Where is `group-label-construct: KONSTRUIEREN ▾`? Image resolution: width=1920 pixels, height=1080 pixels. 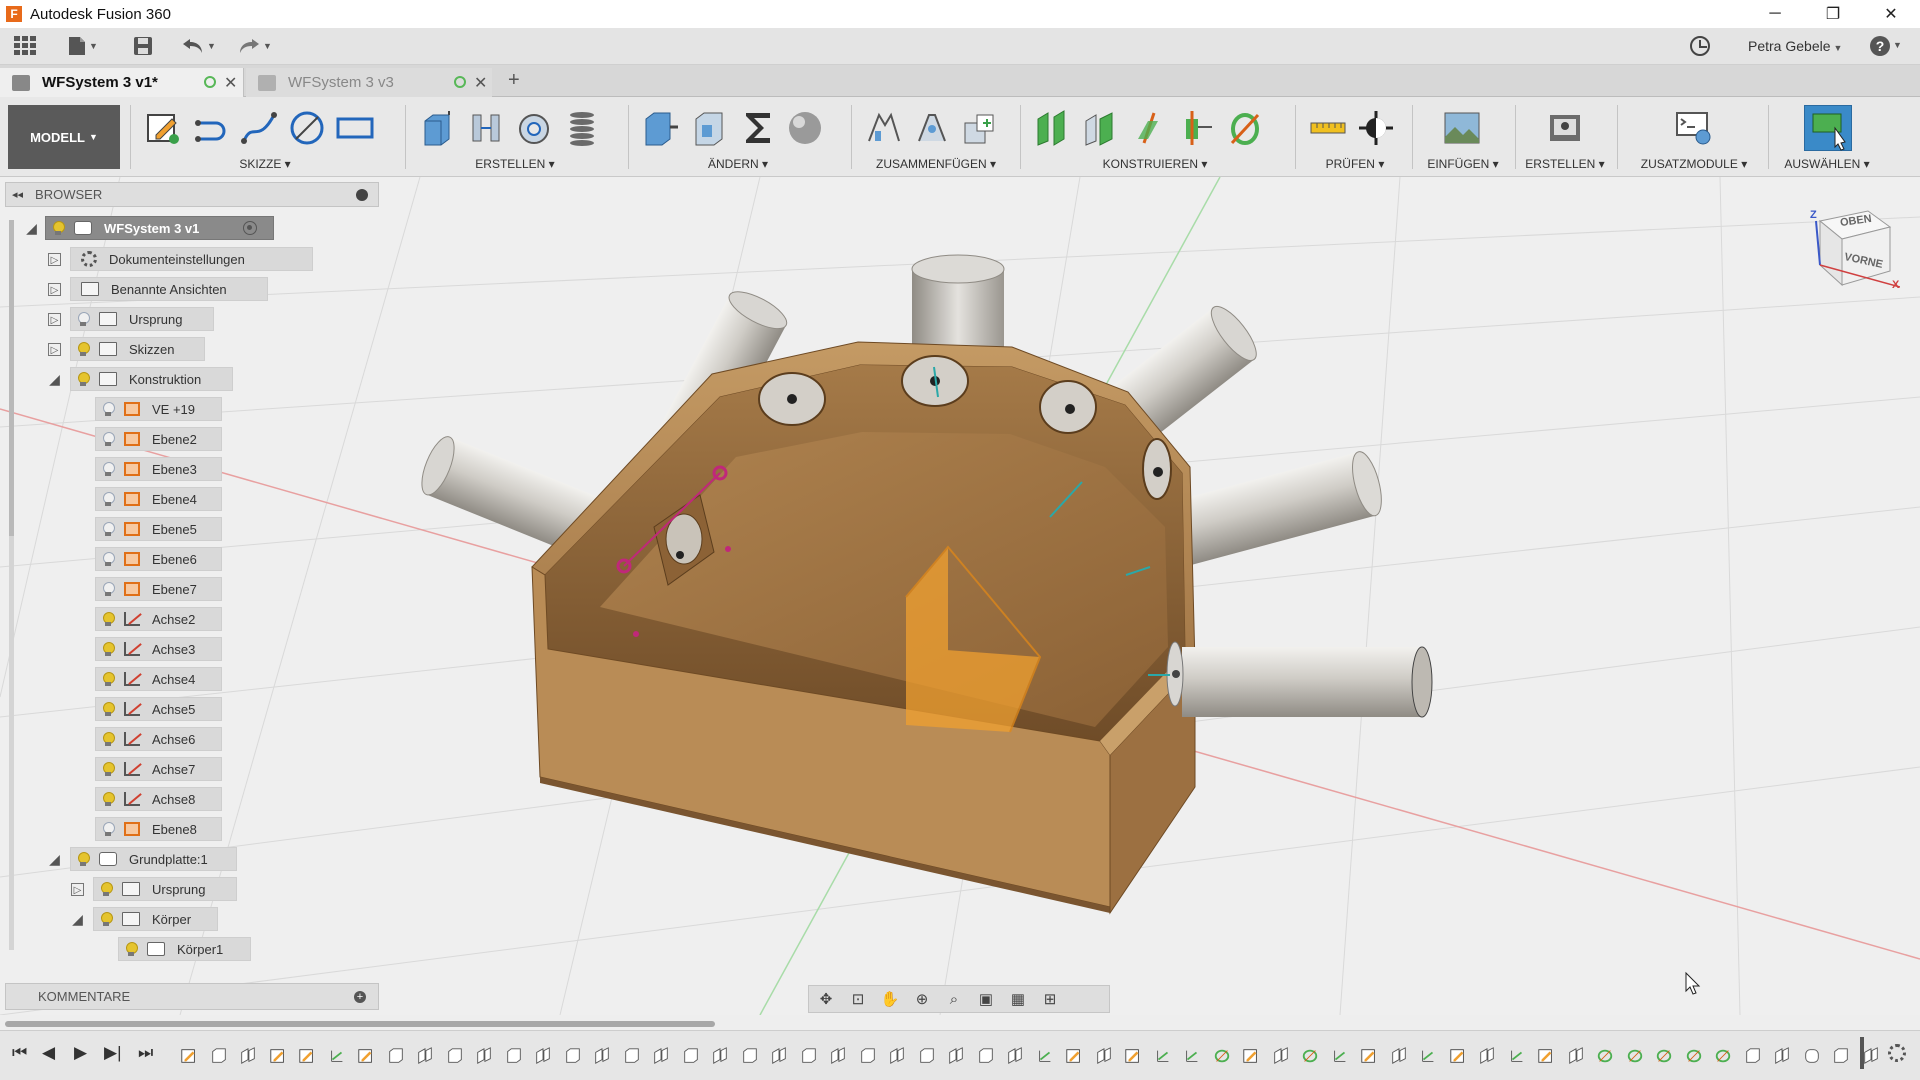 group-label-construct: KONSTRUIEREN ▾ is located at coordinates (1155, 164).